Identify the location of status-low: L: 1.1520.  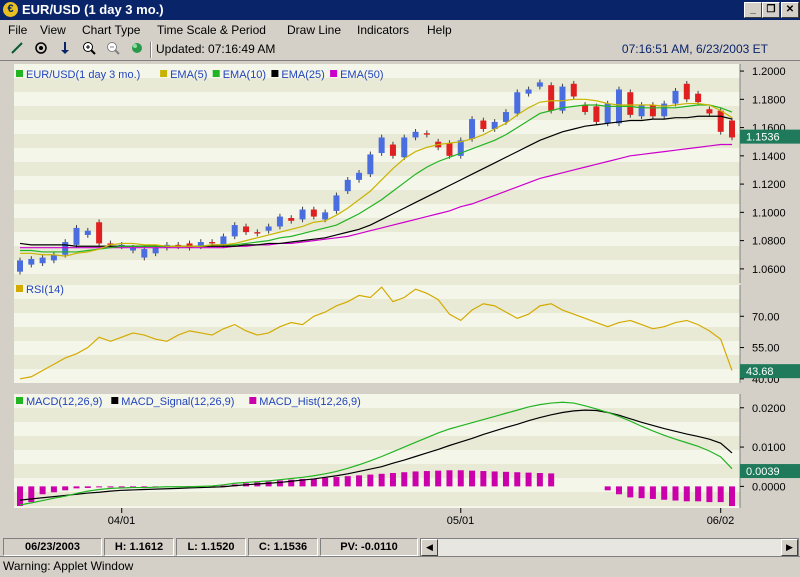
(211, 547).